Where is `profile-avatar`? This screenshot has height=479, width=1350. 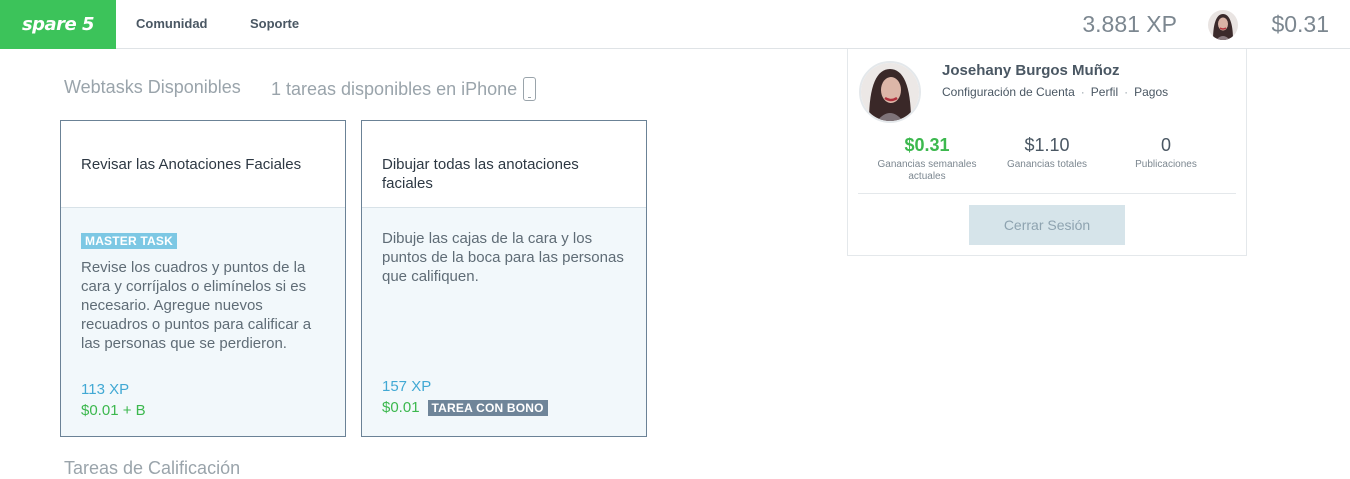
profile-avatar is located at coordinates (890, 92).